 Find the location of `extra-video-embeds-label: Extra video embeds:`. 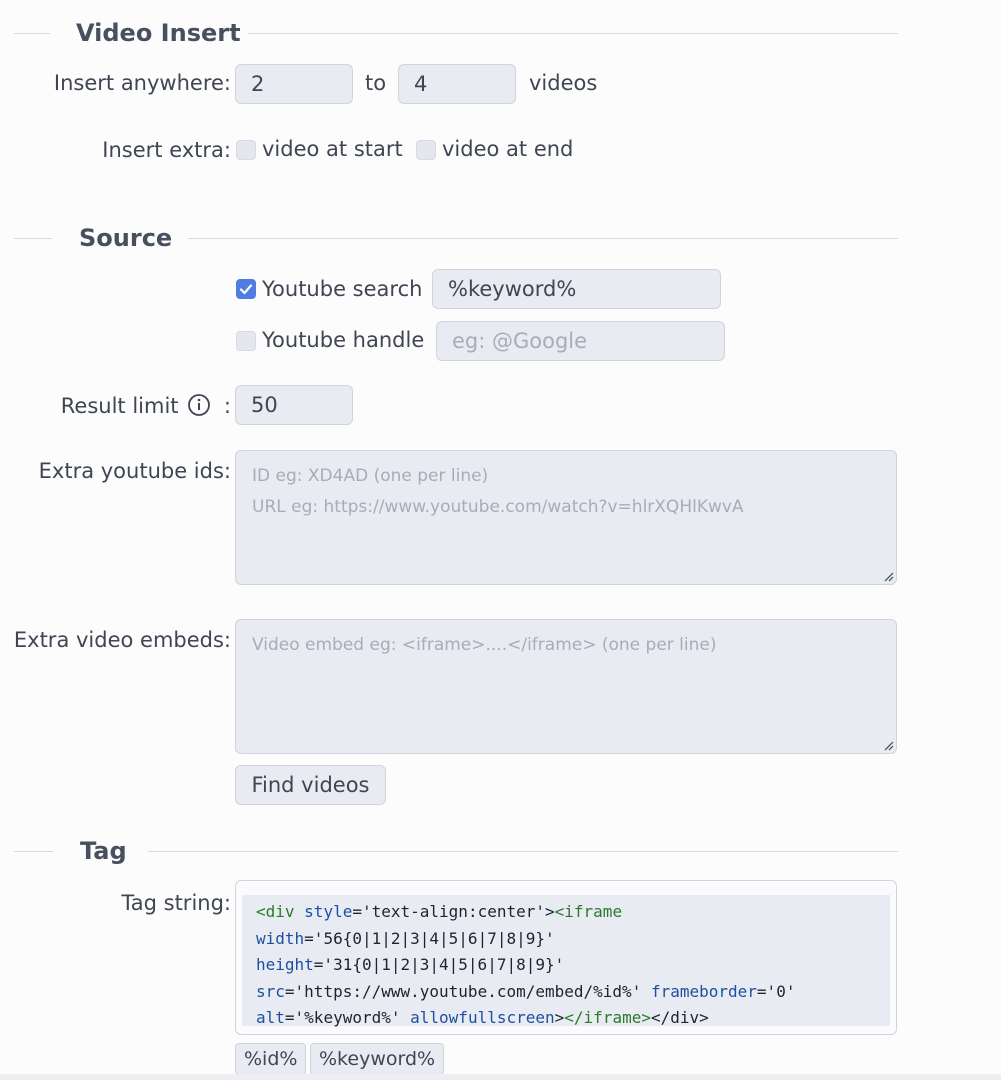

extra-video-embeds-label: Extra video embeds: is located at coordinates (122, 640).